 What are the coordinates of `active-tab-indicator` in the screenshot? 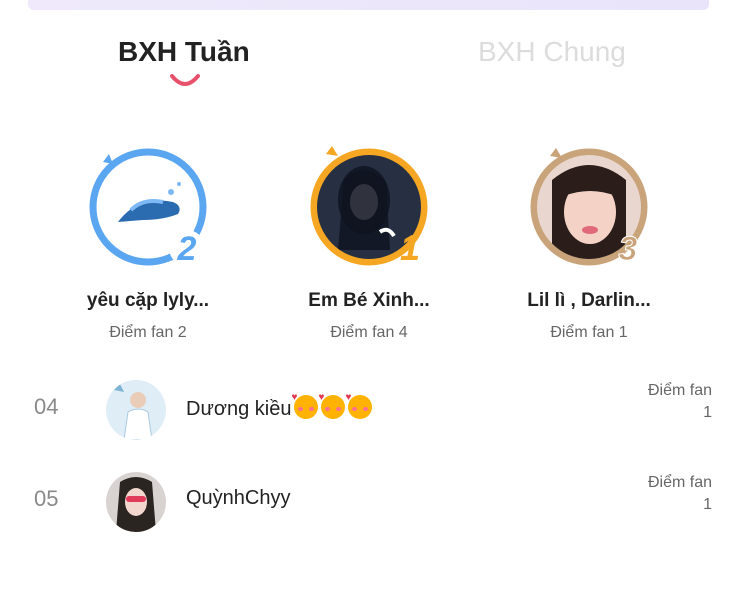 It's located at (185, 80).